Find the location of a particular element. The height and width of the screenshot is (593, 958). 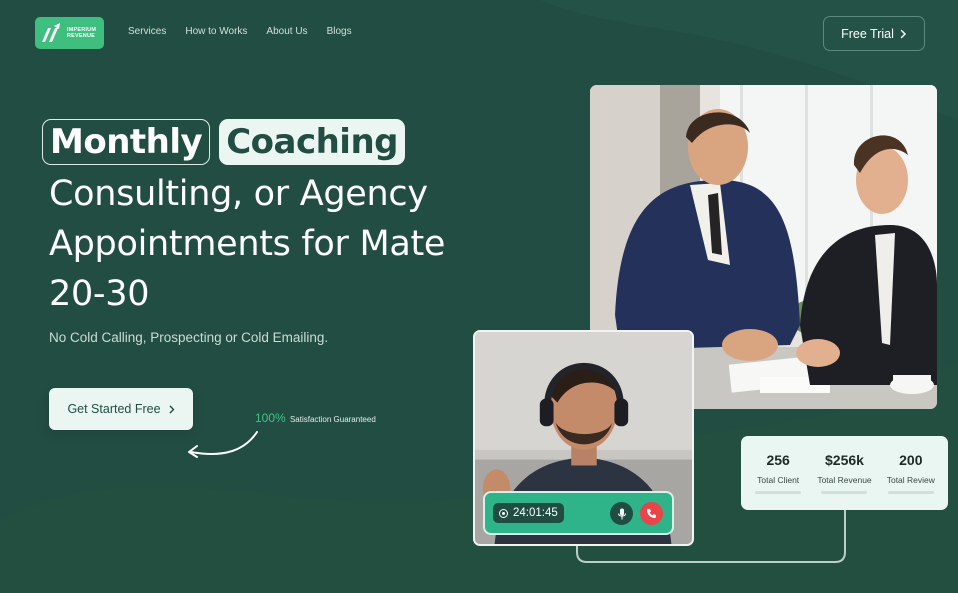

call-timer-value: 24:01:45 is located at coordinates (535, 513).